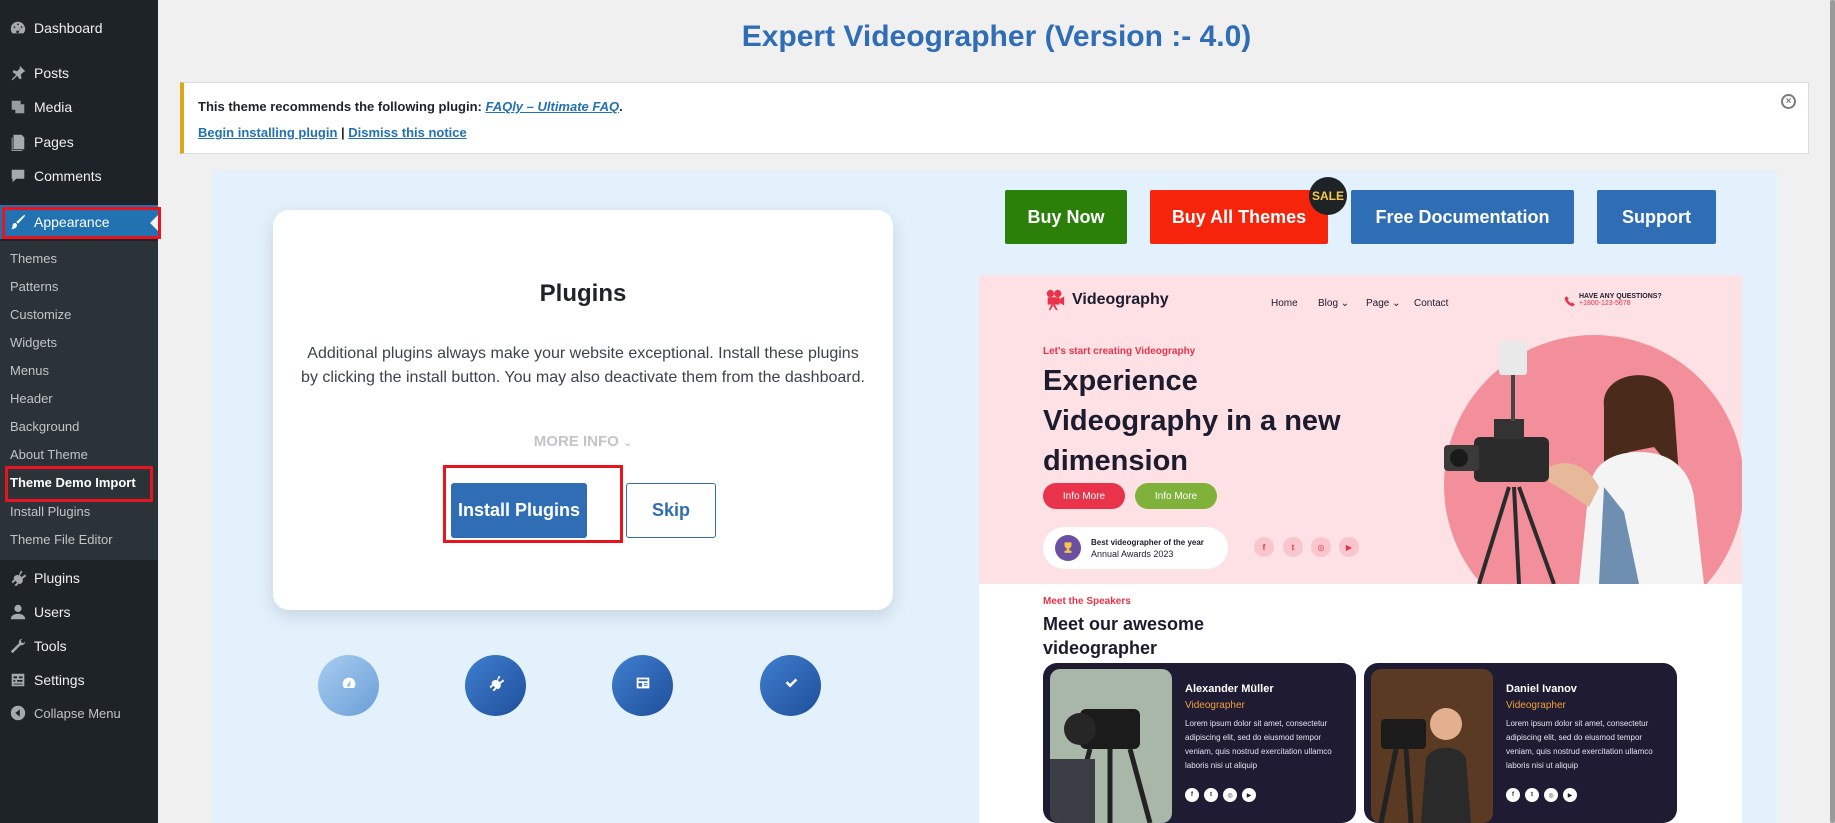 This screenshot has width=1835, height=823. Describe the element at coordinates (72, 222) in the screenshot. I see `sidebar-item-label: Appearance` at that location.